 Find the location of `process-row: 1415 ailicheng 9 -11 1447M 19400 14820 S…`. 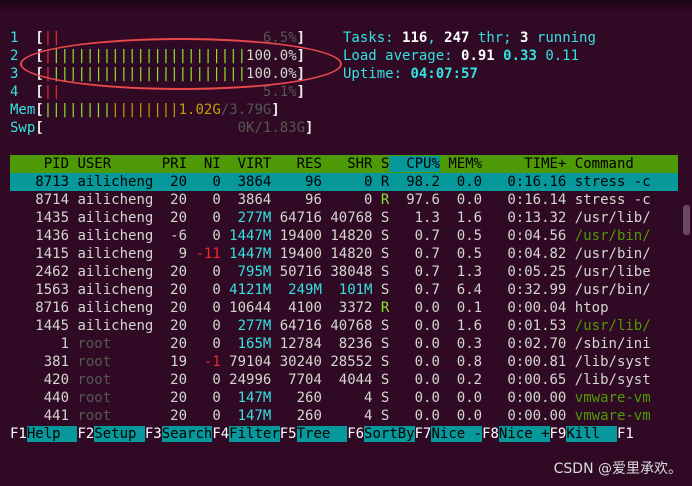

process-row: 1415 ailicheng 9 -11 1447M 19400 14820 S… is located at coordinates (344, 254).